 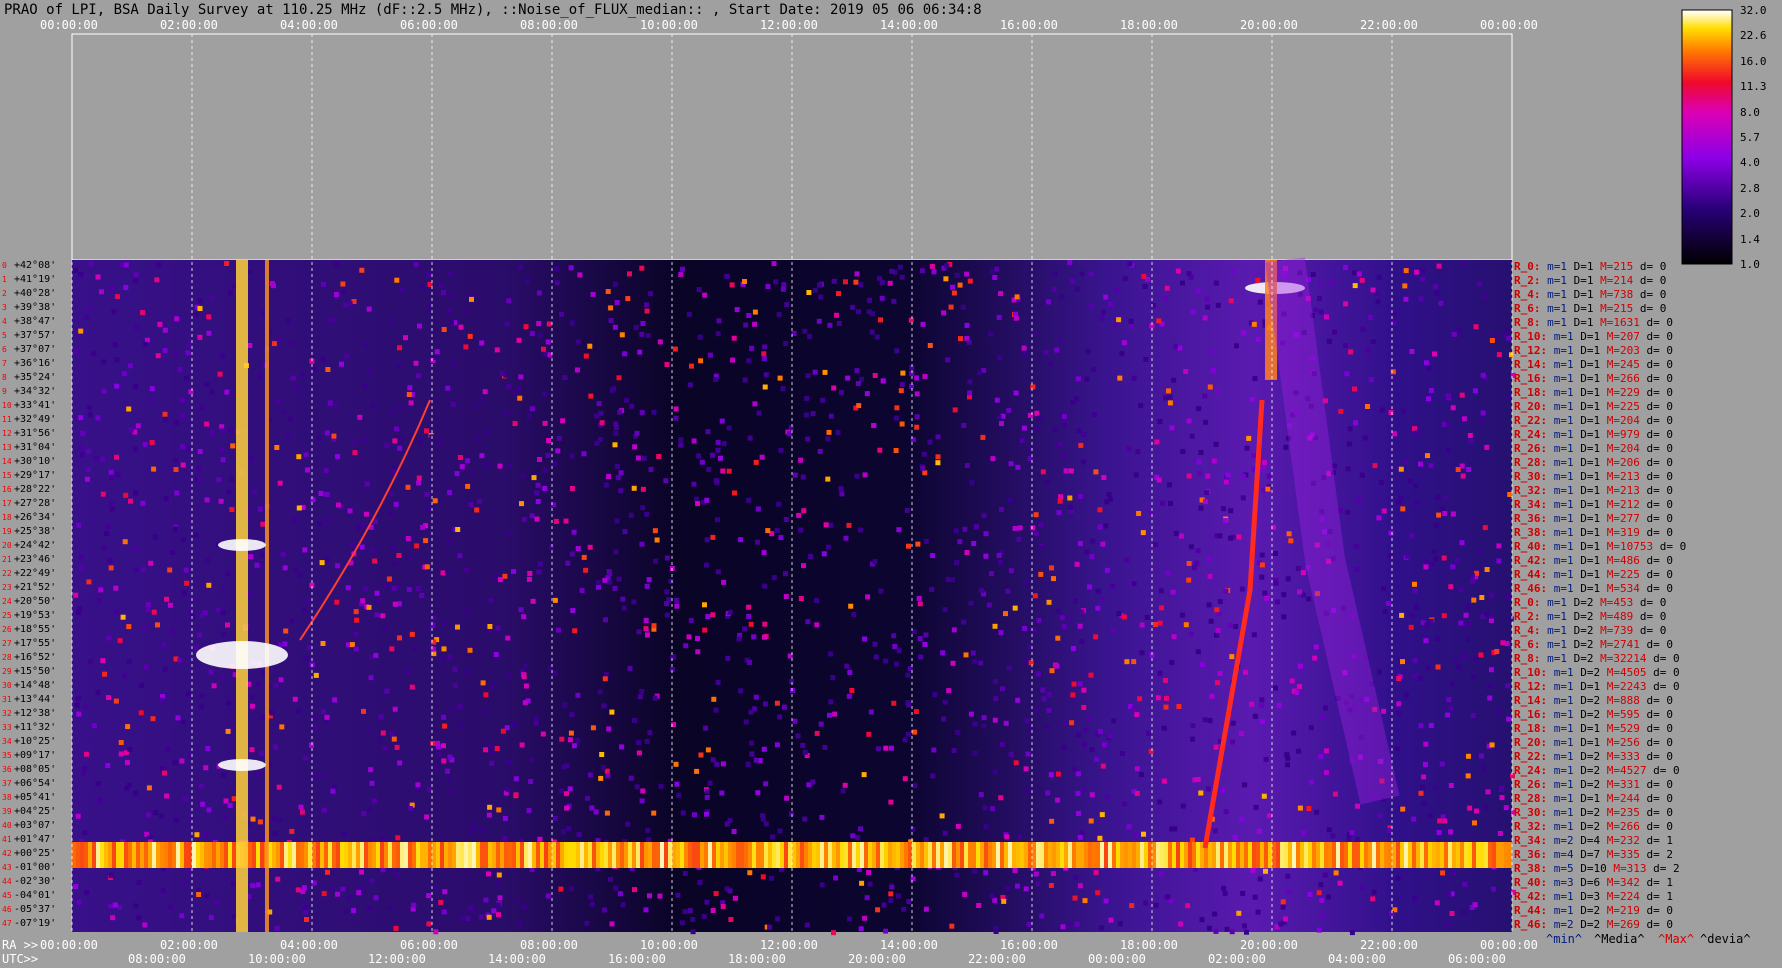 I want to click on beam-stat-r: R_46:, so click(x=1534, y=588).